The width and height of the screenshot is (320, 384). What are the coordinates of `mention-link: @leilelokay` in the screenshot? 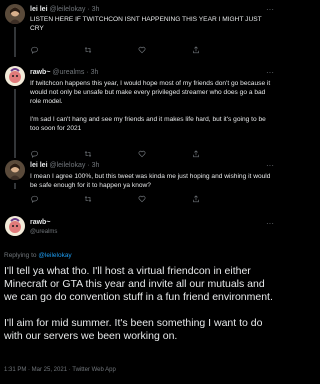 It's located at (54, 255).